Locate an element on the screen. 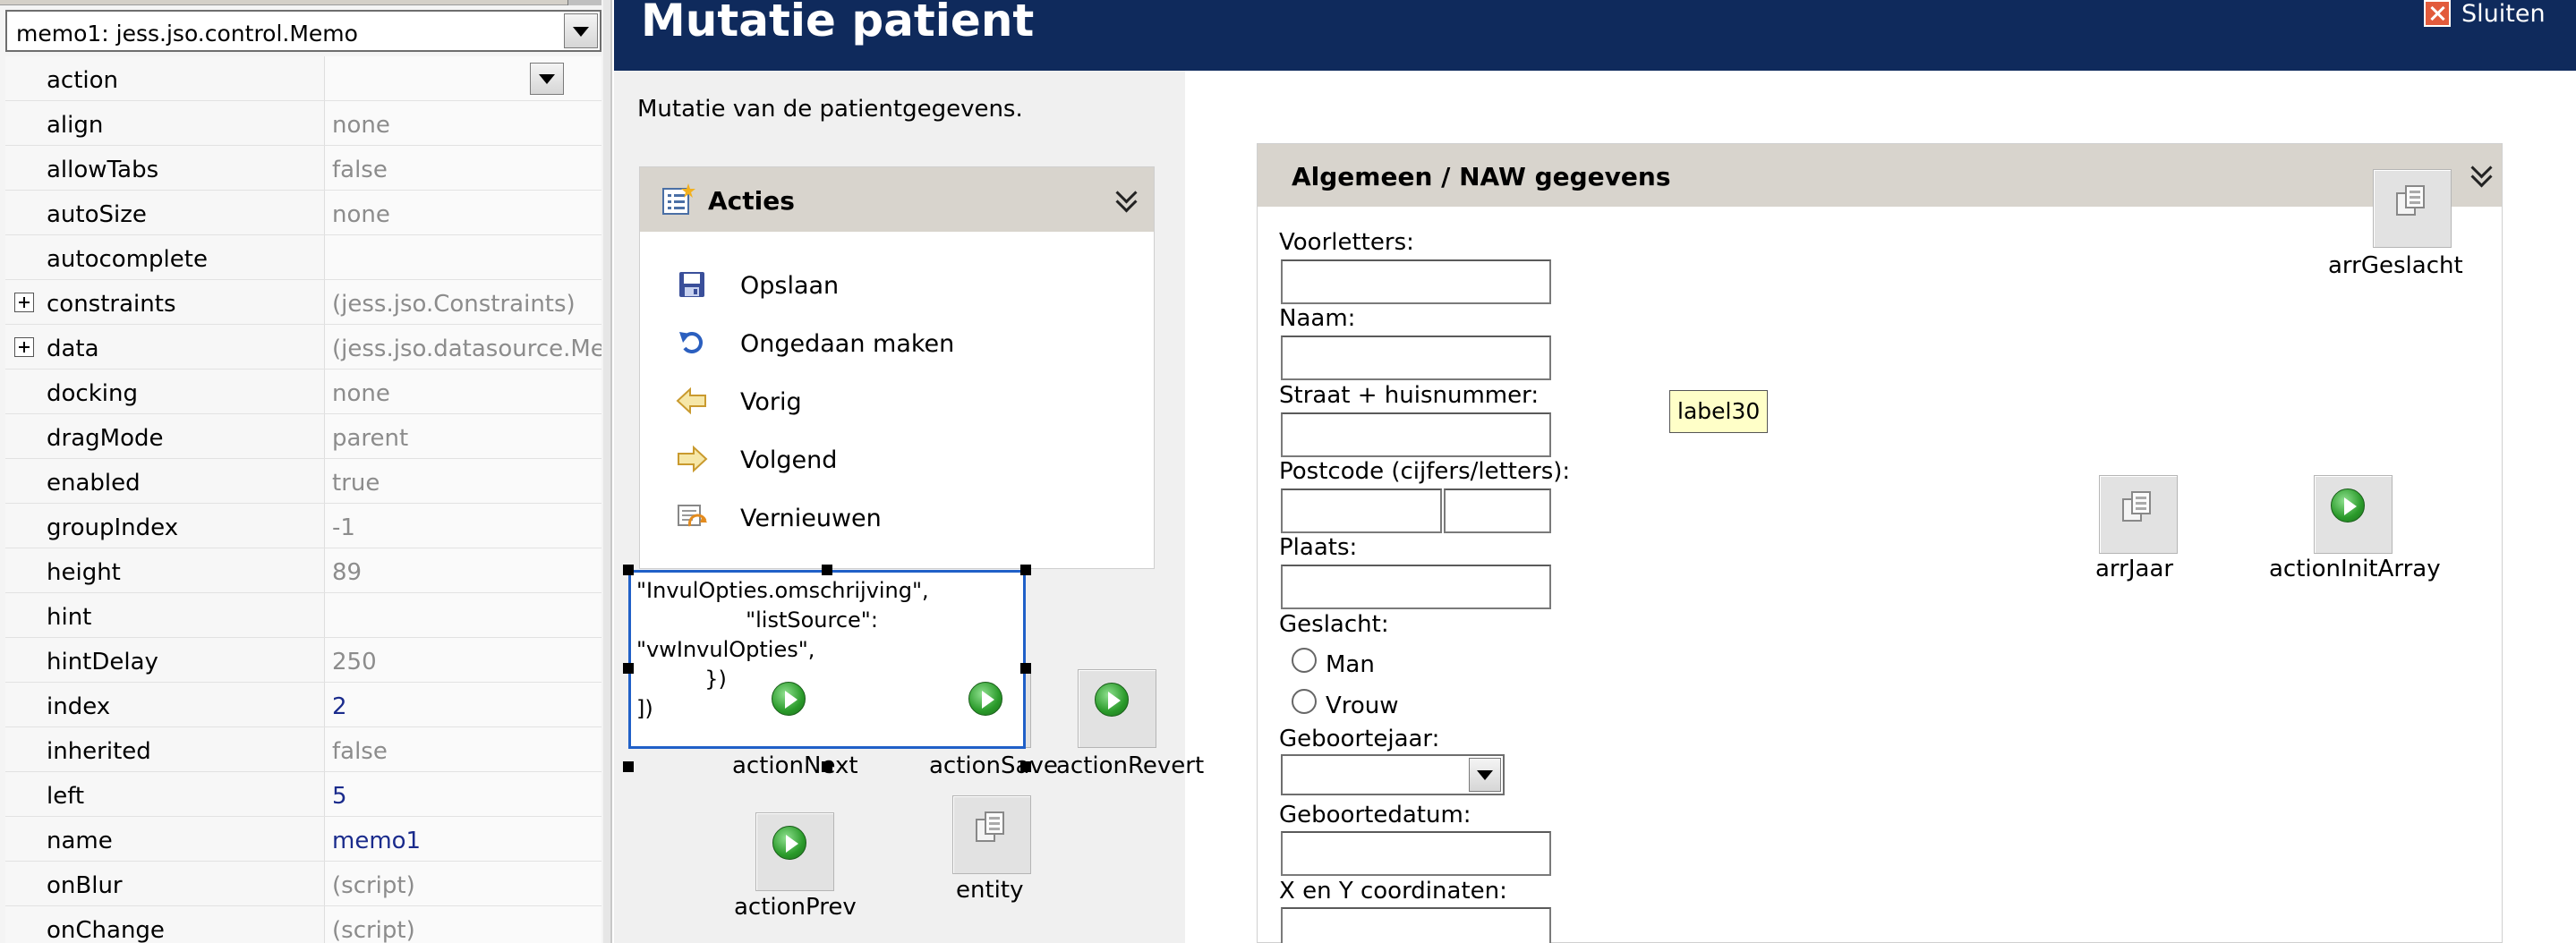 The height and width of the screenshot is (943, 2576). resize-handle-right is located at coordinates (1025, 669).